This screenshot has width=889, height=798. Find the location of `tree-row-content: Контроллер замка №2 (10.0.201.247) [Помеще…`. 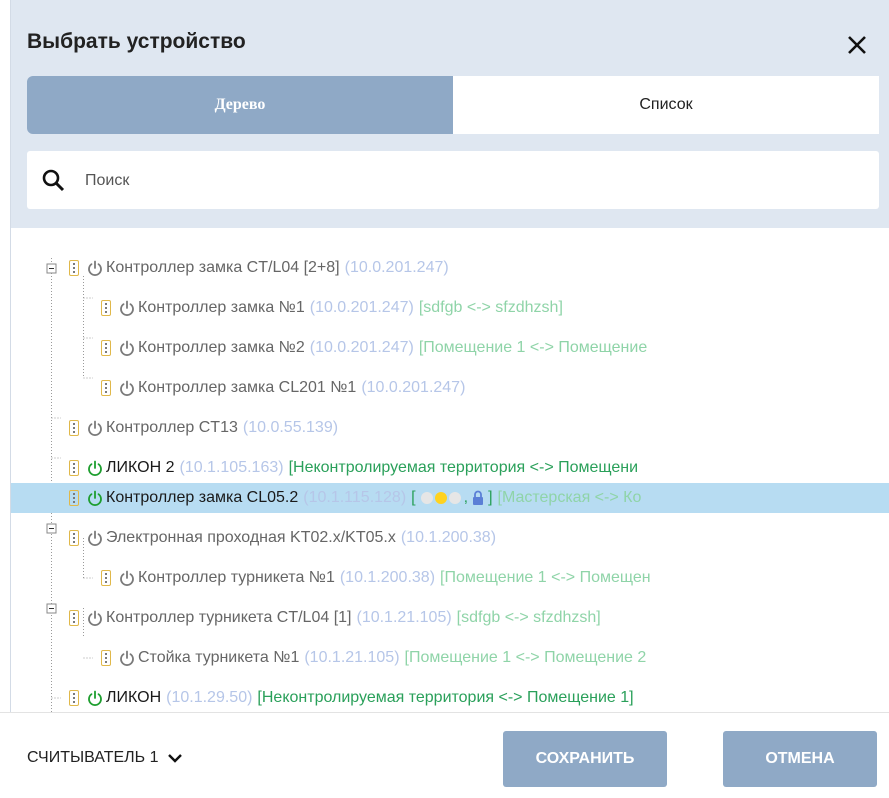

tree-row-content: Контроллер замка №2 (10.0.201.247) [Помеще… is located at coordinates (374, 348).